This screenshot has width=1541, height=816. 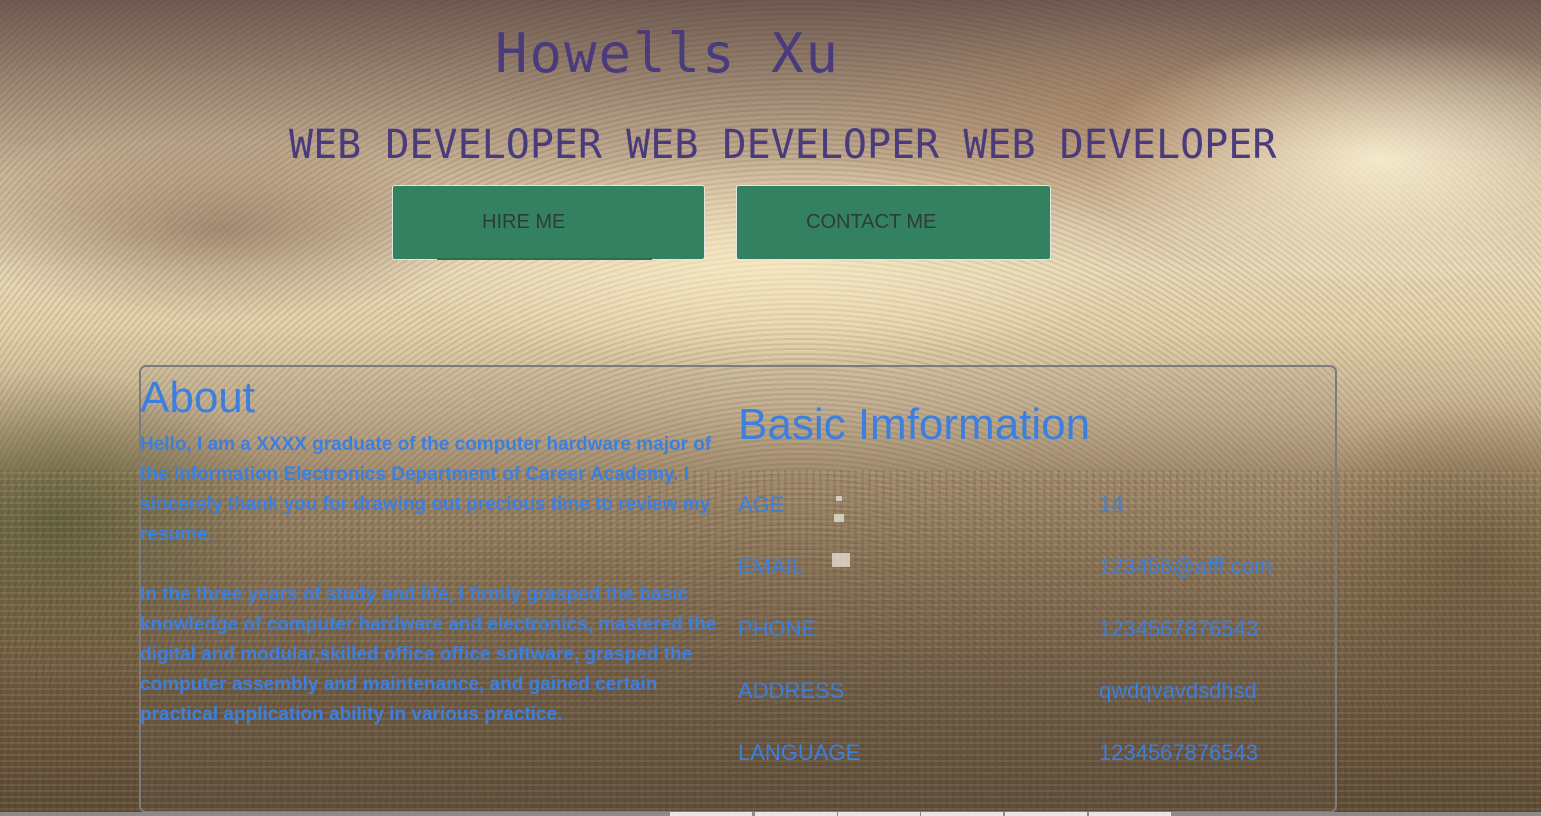 What do you see at coordinates (1186, 566) in the screenshot?
I see `info-value: 123456@afff.com` at bounding box center [1186, 566].